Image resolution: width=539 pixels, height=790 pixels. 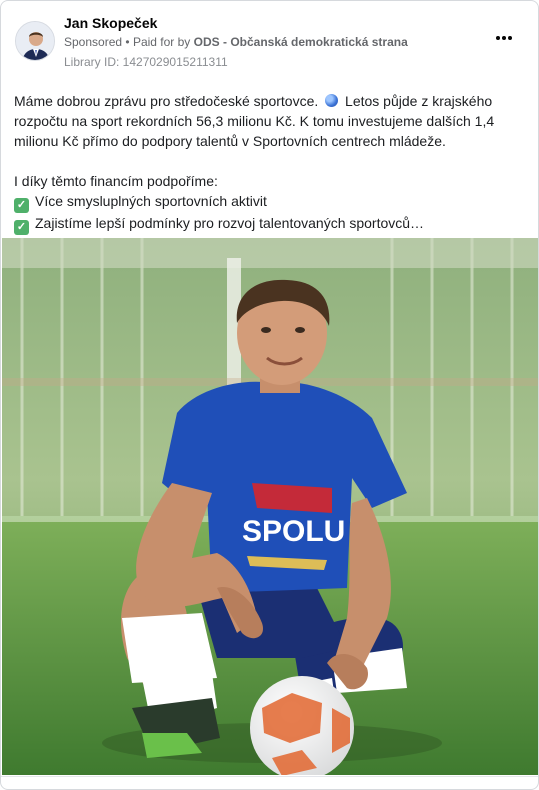 I want to click on more-options-icon, so click(x=504, y=38).